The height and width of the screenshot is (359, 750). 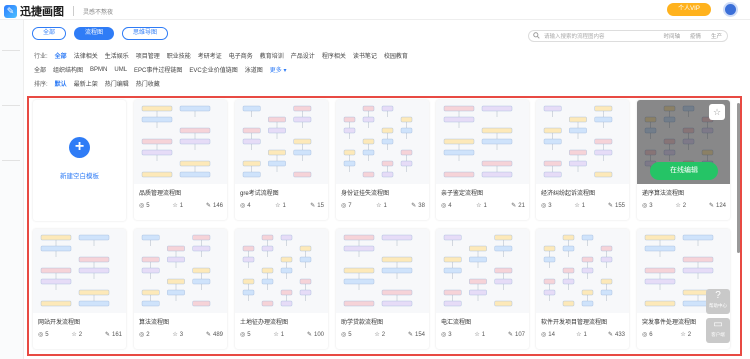 I want to click on views-count: 7, so click(x=350, y=205).